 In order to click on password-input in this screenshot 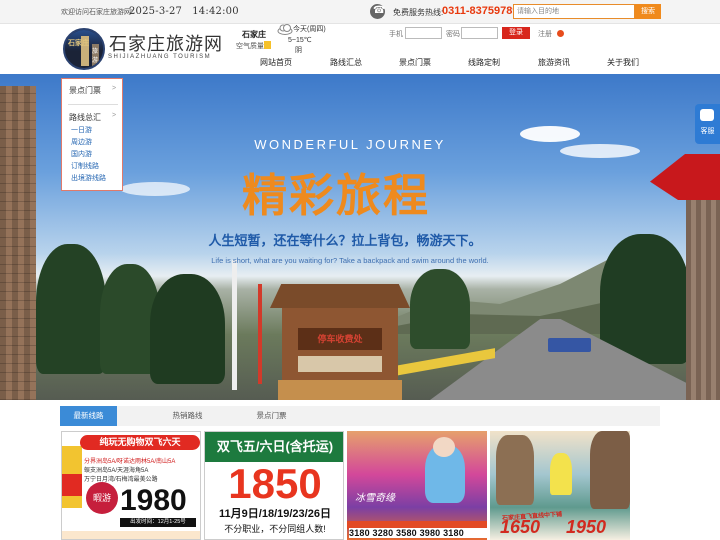, I will do `click(479, 33)`.